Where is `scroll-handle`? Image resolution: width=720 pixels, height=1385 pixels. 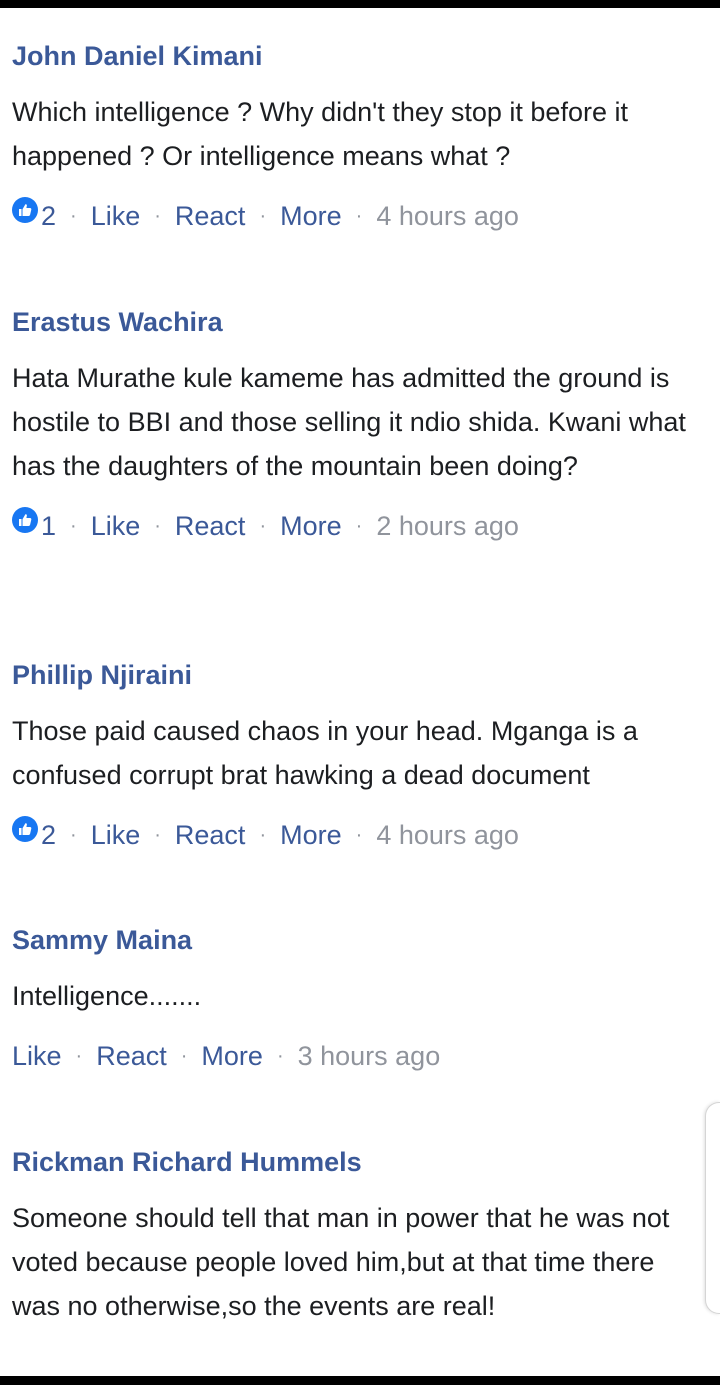 scroll-handle is located at coordinates (712, 1208).